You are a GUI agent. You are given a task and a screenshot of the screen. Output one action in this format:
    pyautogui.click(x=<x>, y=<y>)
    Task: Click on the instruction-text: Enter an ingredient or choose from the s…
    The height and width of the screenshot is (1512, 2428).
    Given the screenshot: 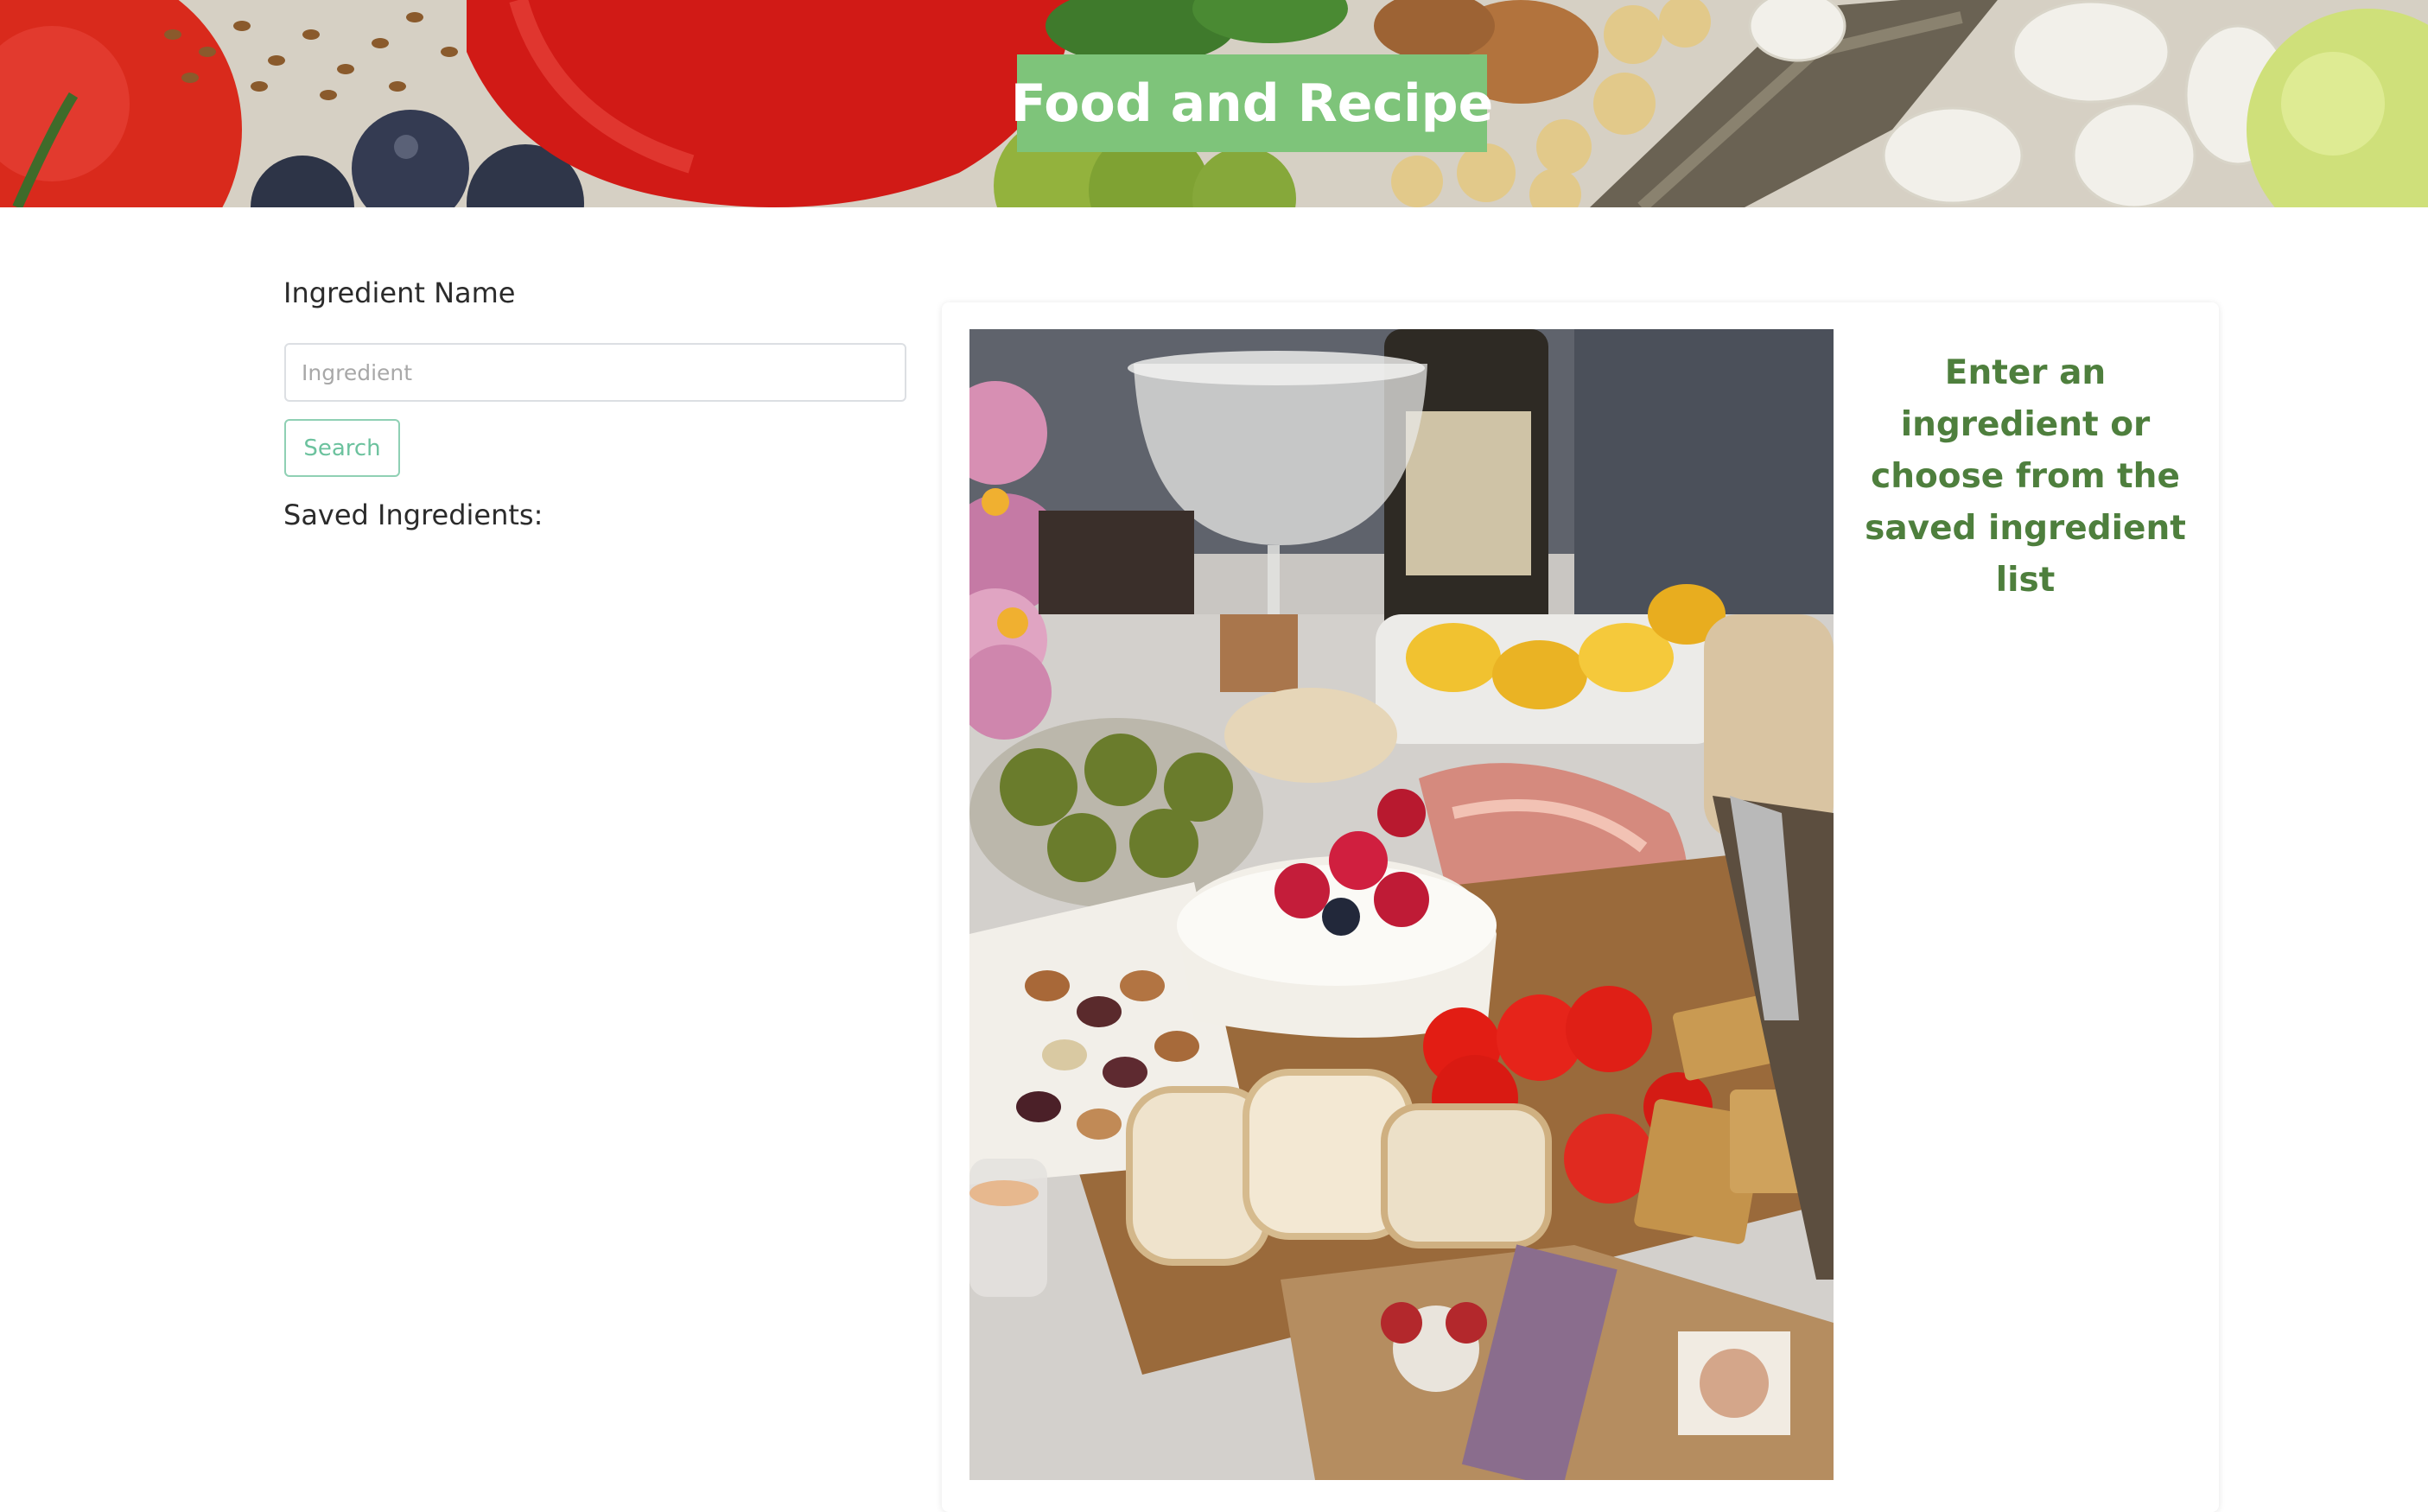 What is the action you would take?
    pyautogui.click(x=2025, y=477)
    